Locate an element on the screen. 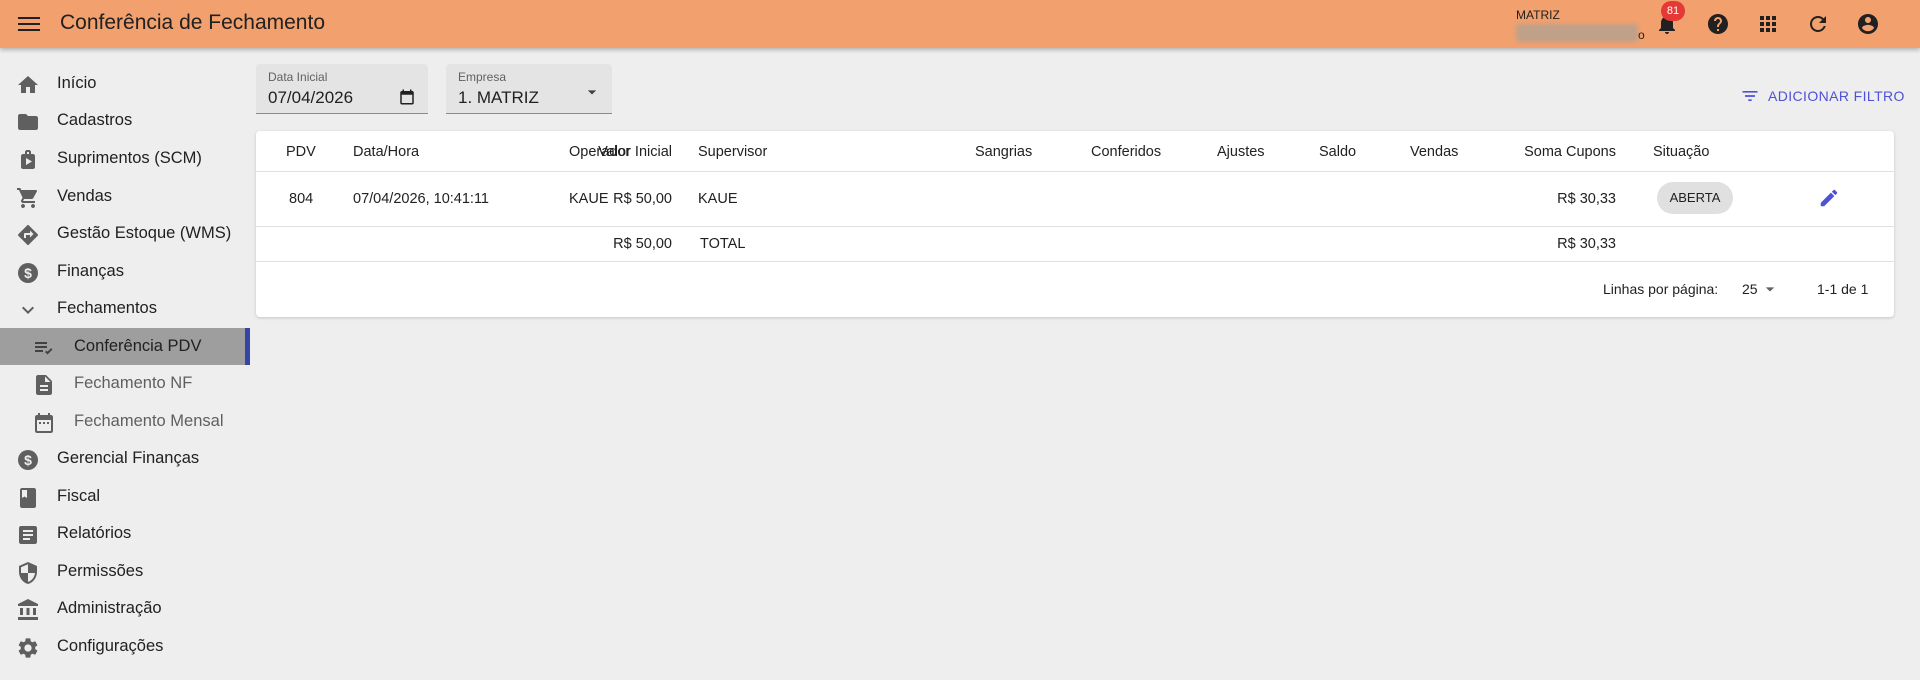 The height and width of the screenshot is (680, 1920). sidebar-item-suprimentos: Suprimentos (SCM) is located at coordinates (125, 158).